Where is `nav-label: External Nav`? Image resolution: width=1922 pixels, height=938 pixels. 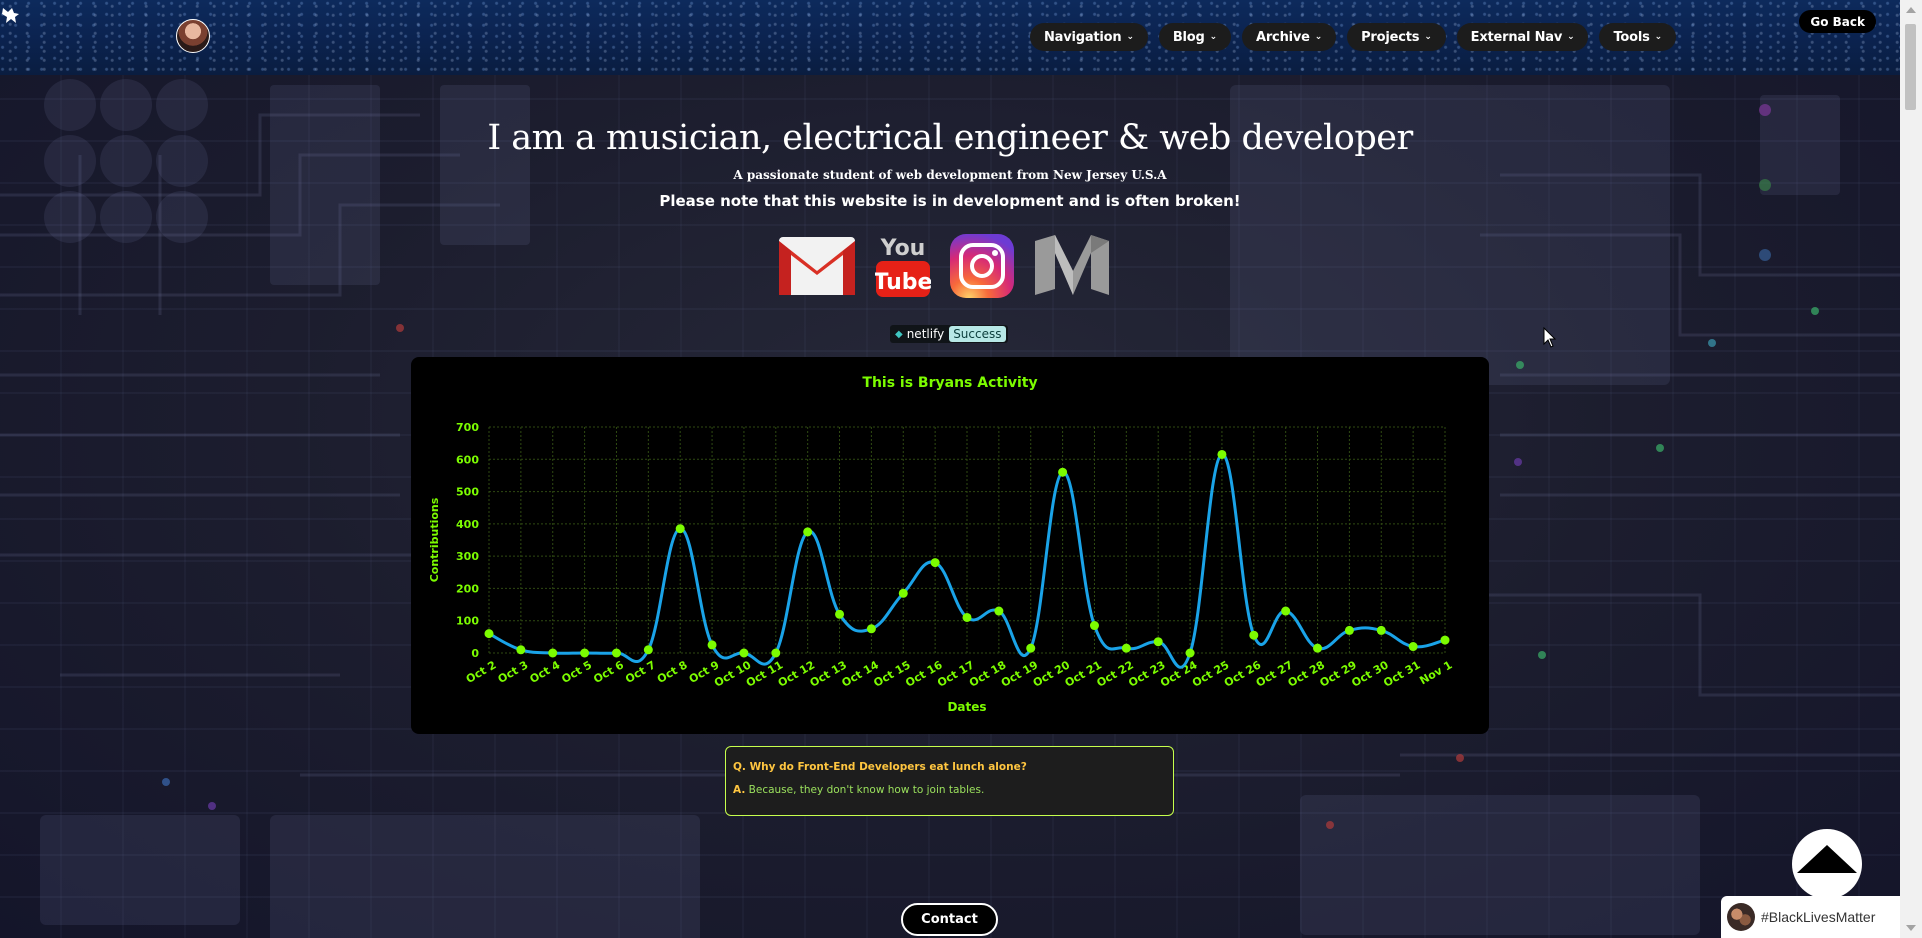 nav-label: External Nav is located at coordinates (1516, 37).